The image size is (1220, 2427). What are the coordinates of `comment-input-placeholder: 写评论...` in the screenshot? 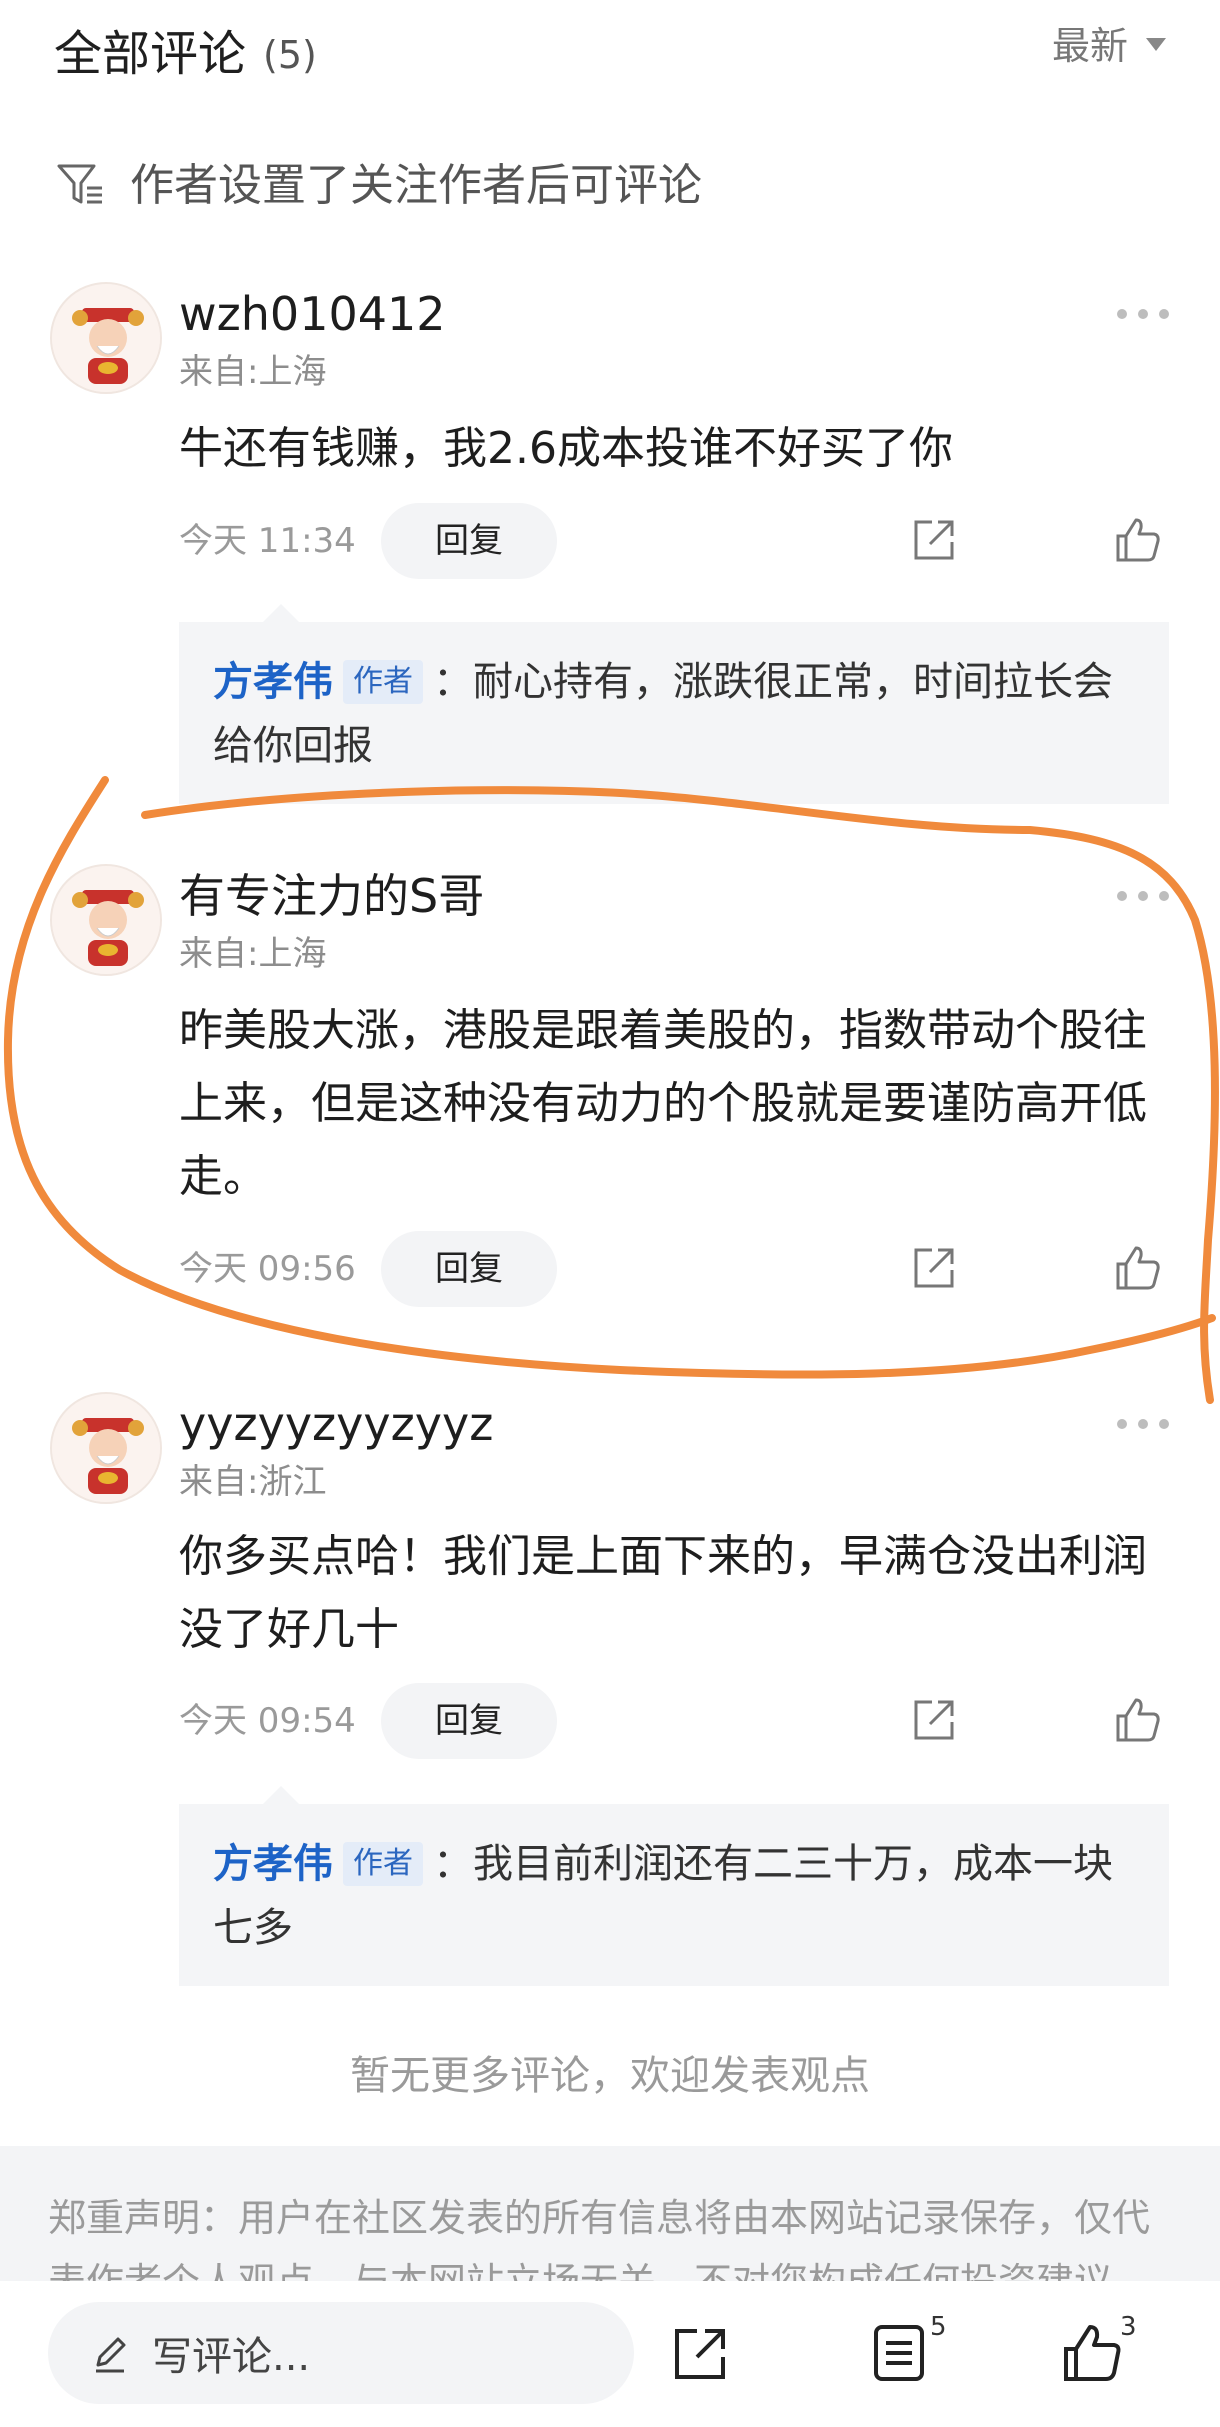 It's located at (231, 2357).